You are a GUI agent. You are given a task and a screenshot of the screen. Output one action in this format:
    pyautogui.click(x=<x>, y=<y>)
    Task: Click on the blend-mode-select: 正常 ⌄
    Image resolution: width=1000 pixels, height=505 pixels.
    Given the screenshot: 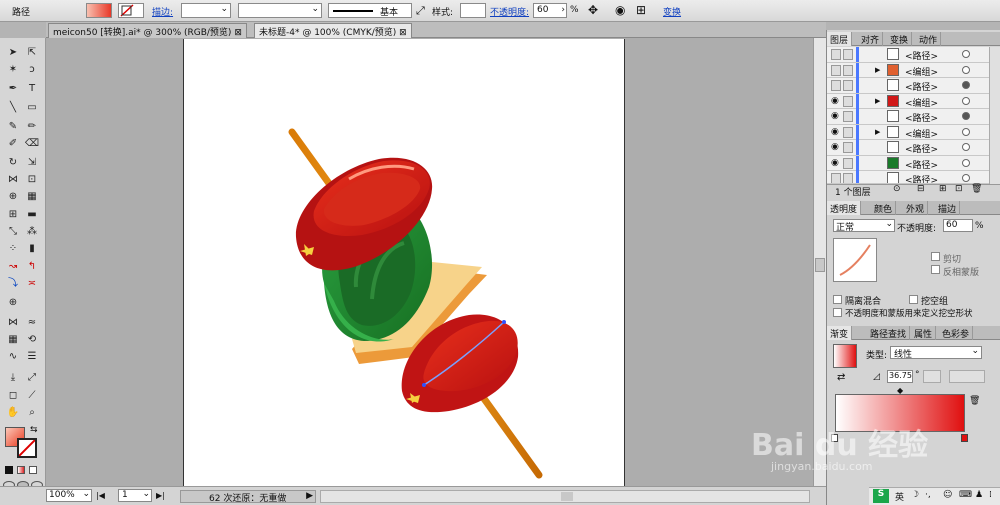 What is the action you would take?
    pyautogui.click(x=864, y=226)
    